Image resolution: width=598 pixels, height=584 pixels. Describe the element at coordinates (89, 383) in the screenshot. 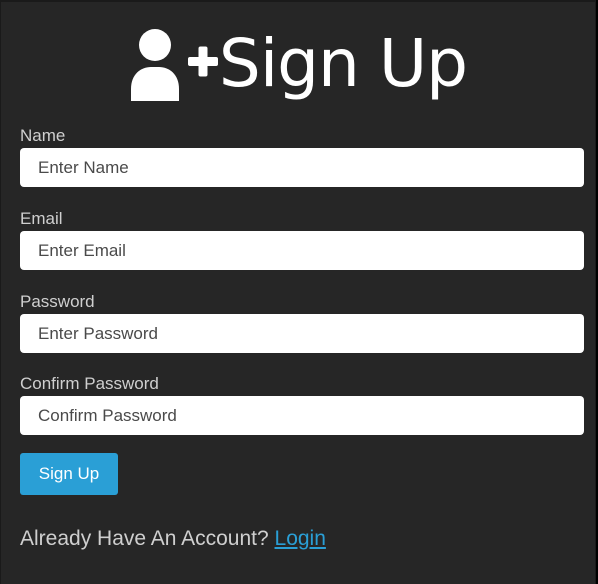

I see `confirm-password-label: Confirm Password` at that location.